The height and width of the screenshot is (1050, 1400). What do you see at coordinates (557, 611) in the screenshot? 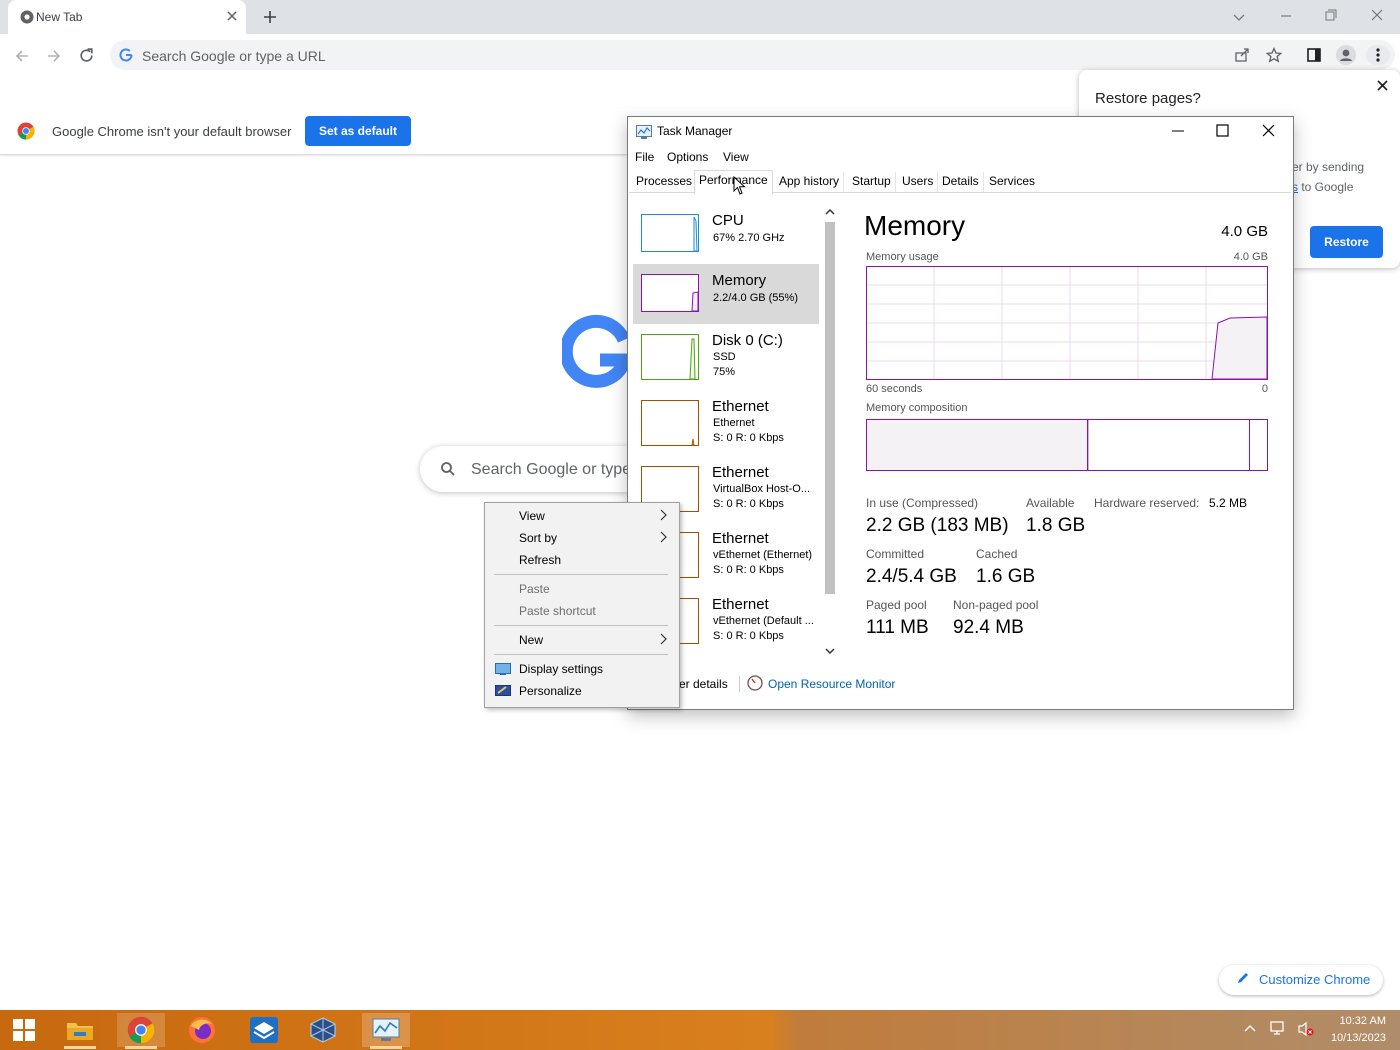
I see `menu-item-paste-shortcut: Paste shortcut` at bounding box center [557, 611].